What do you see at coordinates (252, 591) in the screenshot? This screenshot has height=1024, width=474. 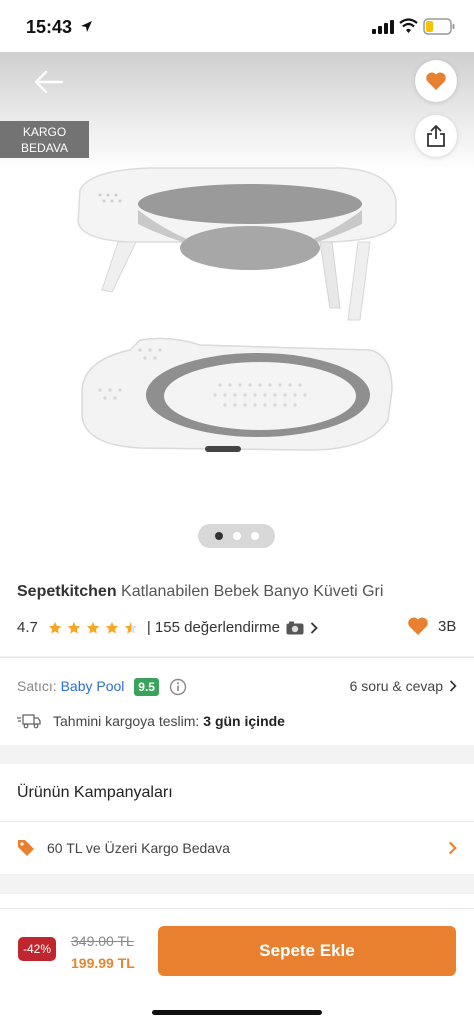 I see `product-name: Katlanabilen Bebek Banyo Küveti Gri` at bounding box center [252, 591].